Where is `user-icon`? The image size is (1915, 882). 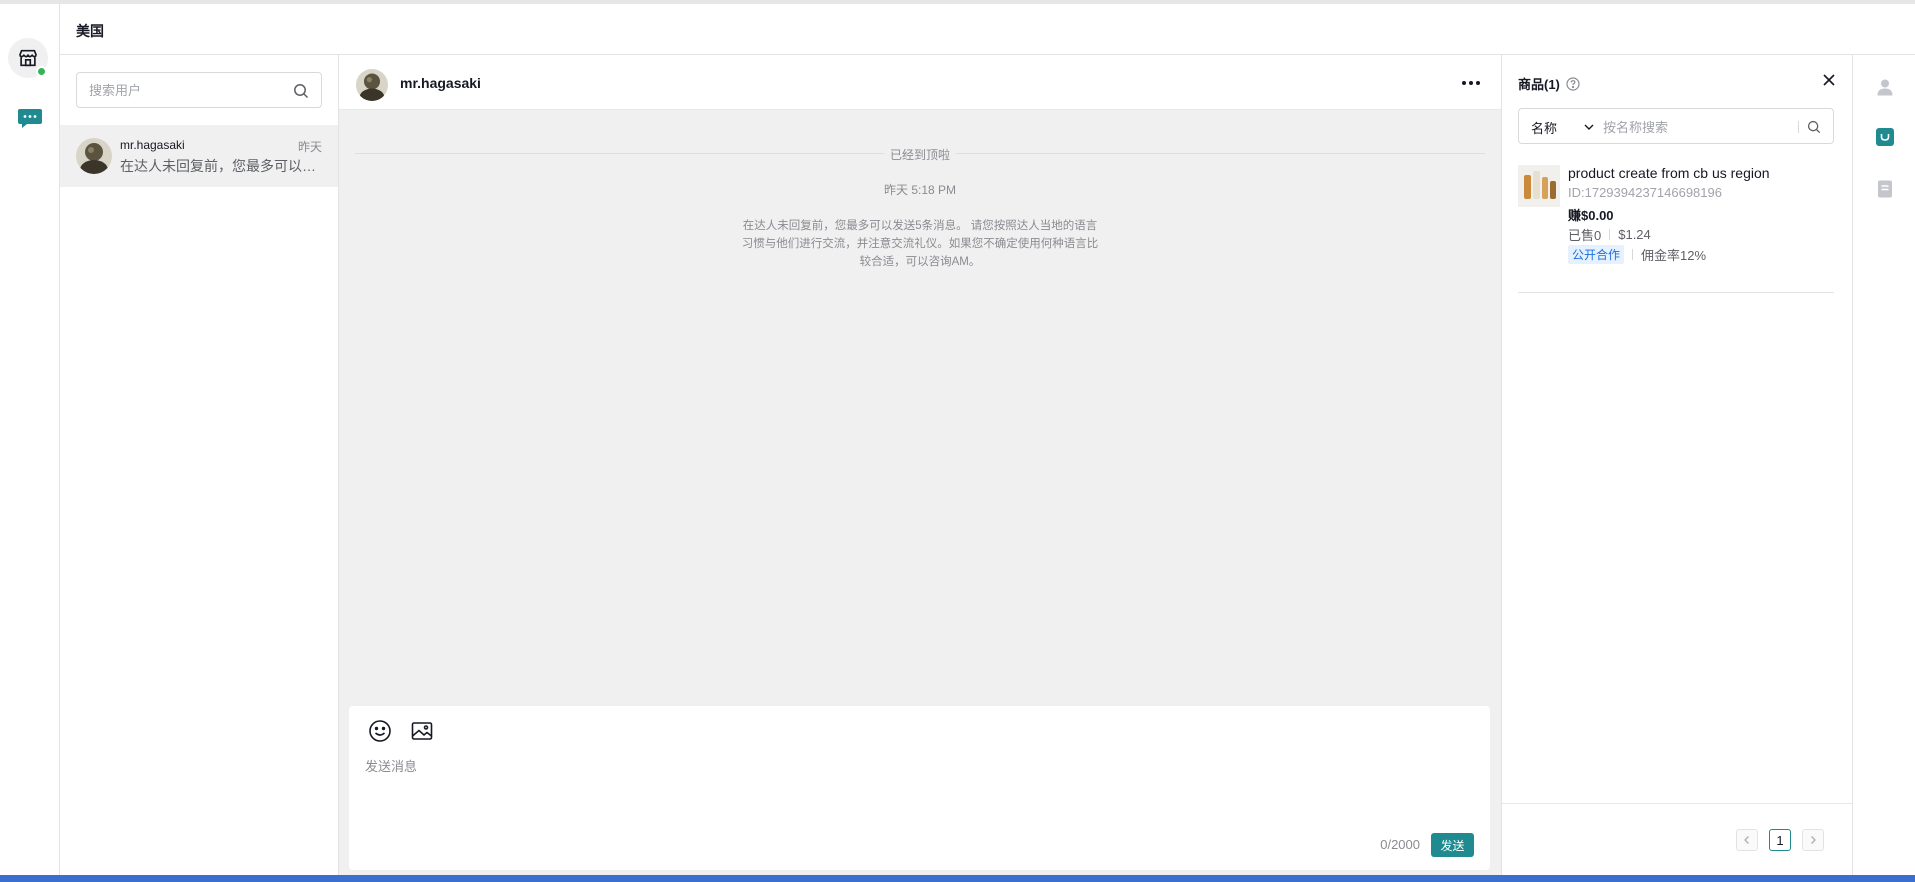 user-icon is located at coordinates (1885, 87).